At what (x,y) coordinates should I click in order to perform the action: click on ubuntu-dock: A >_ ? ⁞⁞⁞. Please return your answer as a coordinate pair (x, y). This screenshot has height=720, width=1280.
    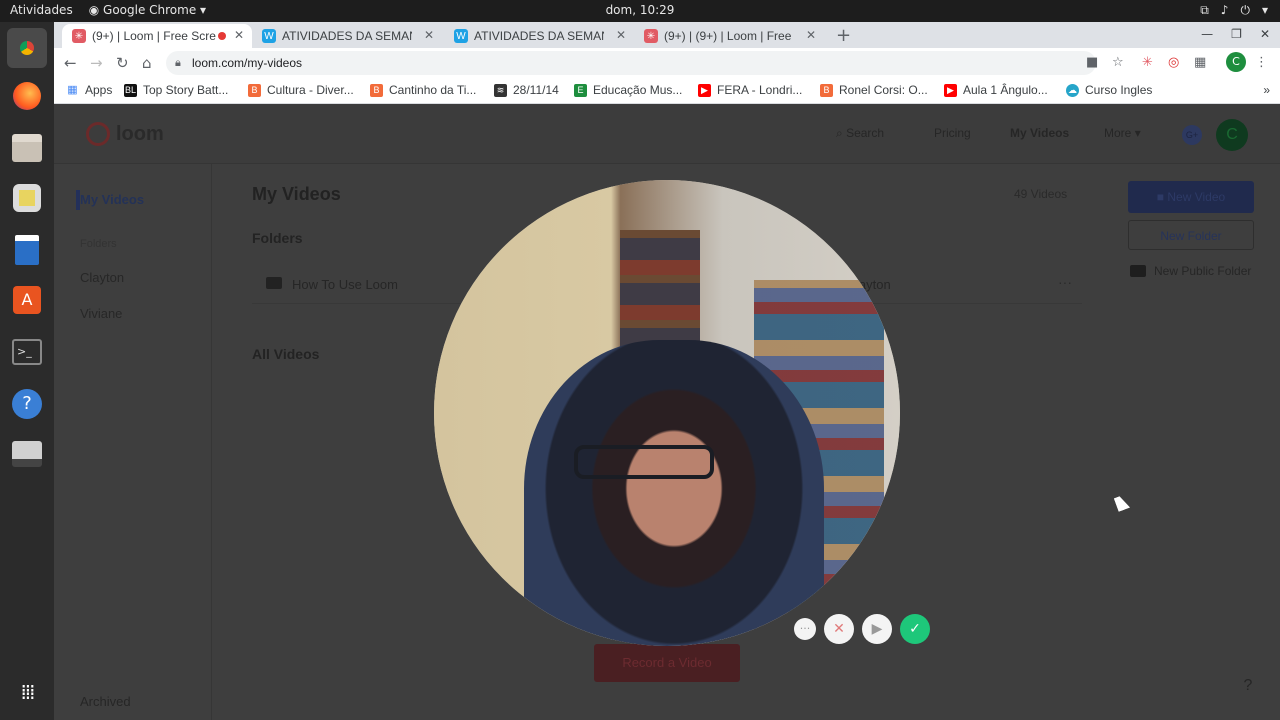
    Looking at the image, I should click on (27, 371).